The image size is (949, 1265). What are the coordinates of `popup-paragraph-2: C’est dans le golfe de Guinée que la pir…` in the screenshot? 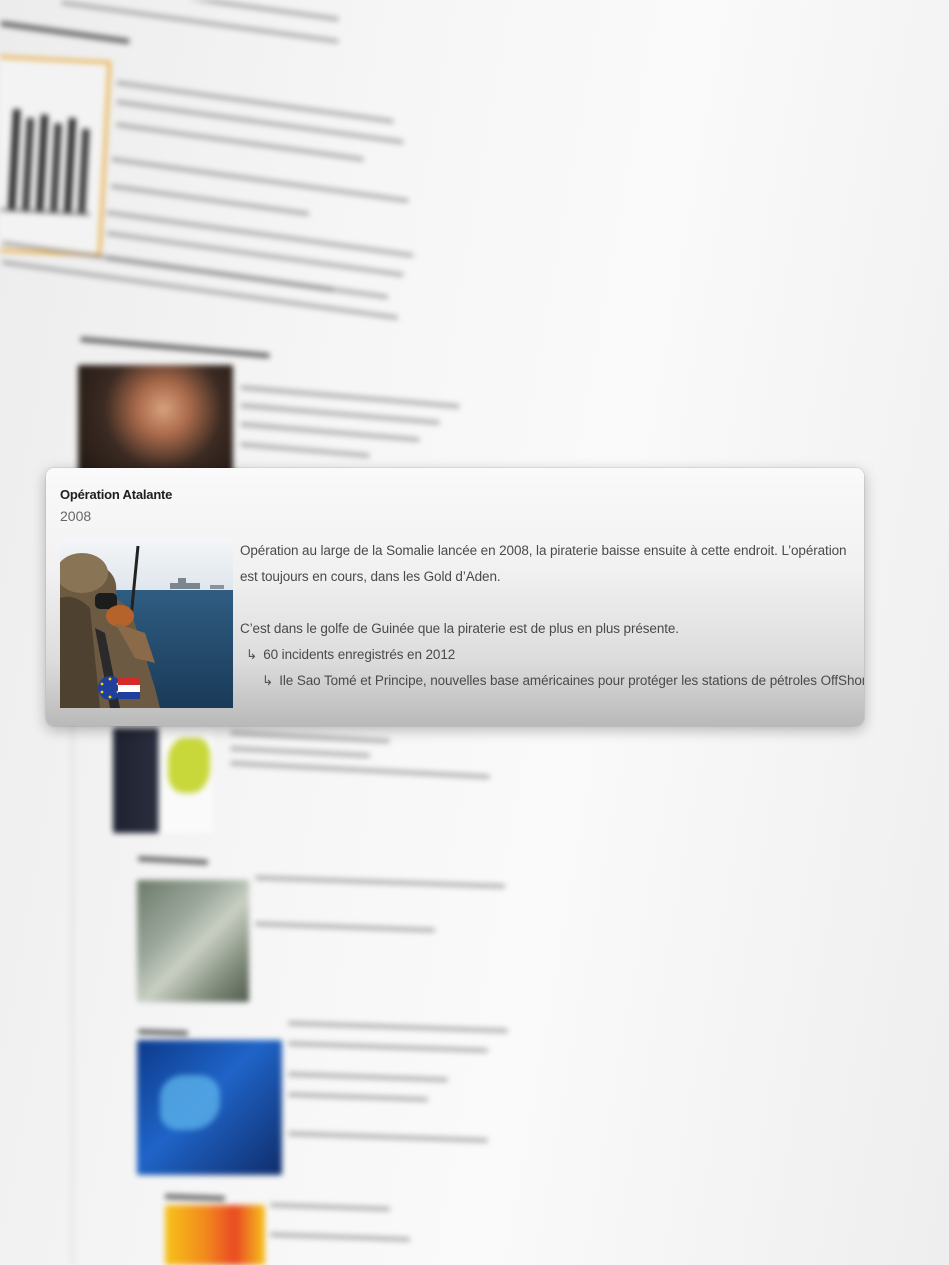 It's located at (459, 628).